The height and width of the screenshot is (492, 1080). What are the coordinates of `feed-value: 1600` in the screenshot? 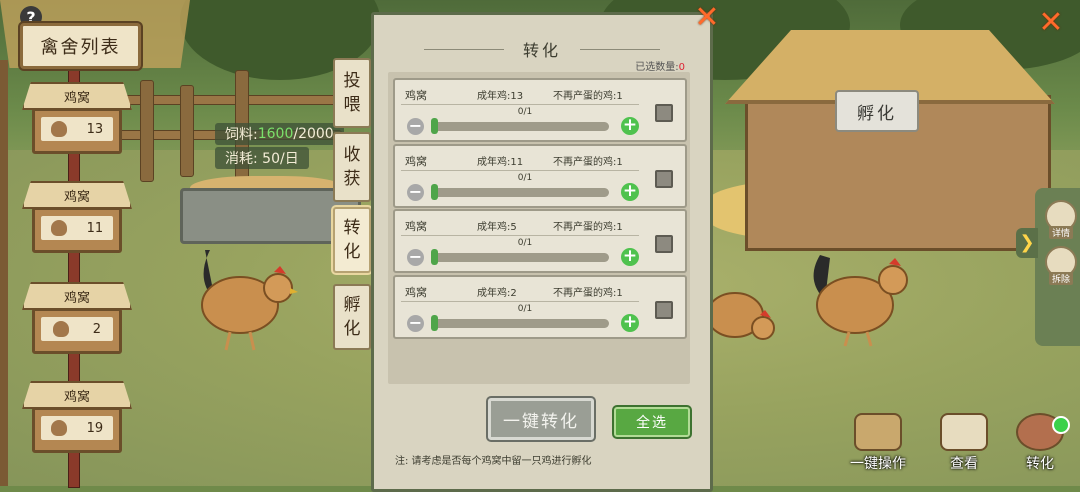 It's located at (275, 134).